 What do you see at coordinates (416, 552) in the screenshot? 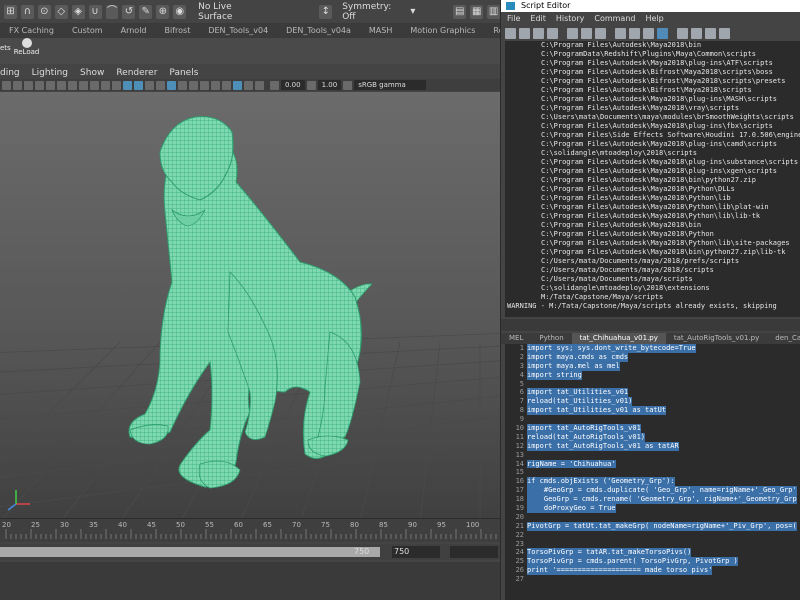
I see `animation-end-field: 750` at bounding box center [416, 552].